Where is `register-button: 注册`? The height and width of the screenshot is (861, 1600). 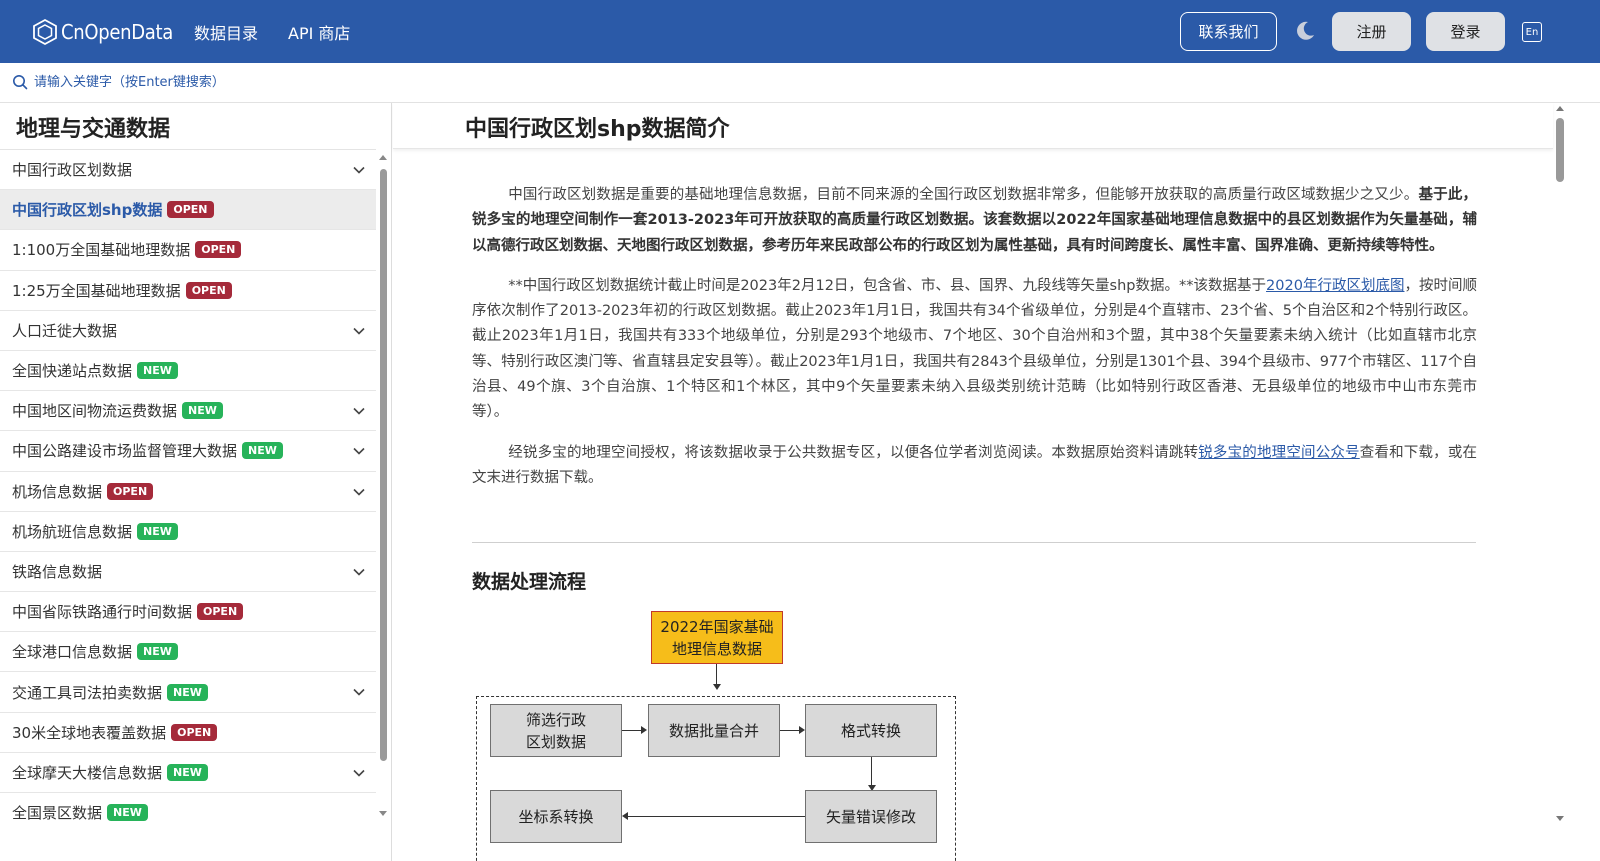
register-button: 注册 is located at coordinates (1371, 31).